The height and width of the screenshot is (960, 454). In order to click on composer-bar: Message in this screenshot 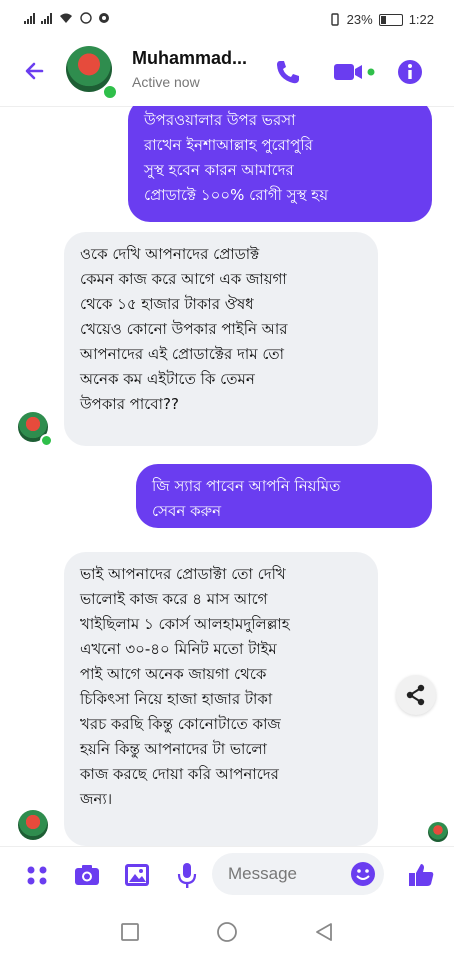, I will do `click(227, 874)`.